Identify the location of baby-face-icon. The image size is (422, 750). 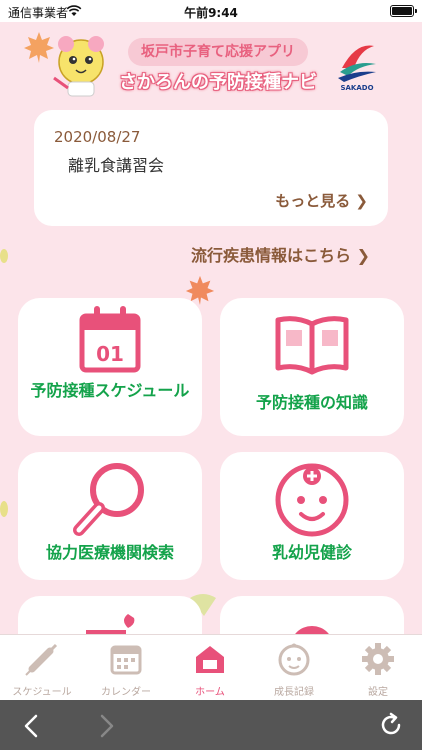
(294, 659).